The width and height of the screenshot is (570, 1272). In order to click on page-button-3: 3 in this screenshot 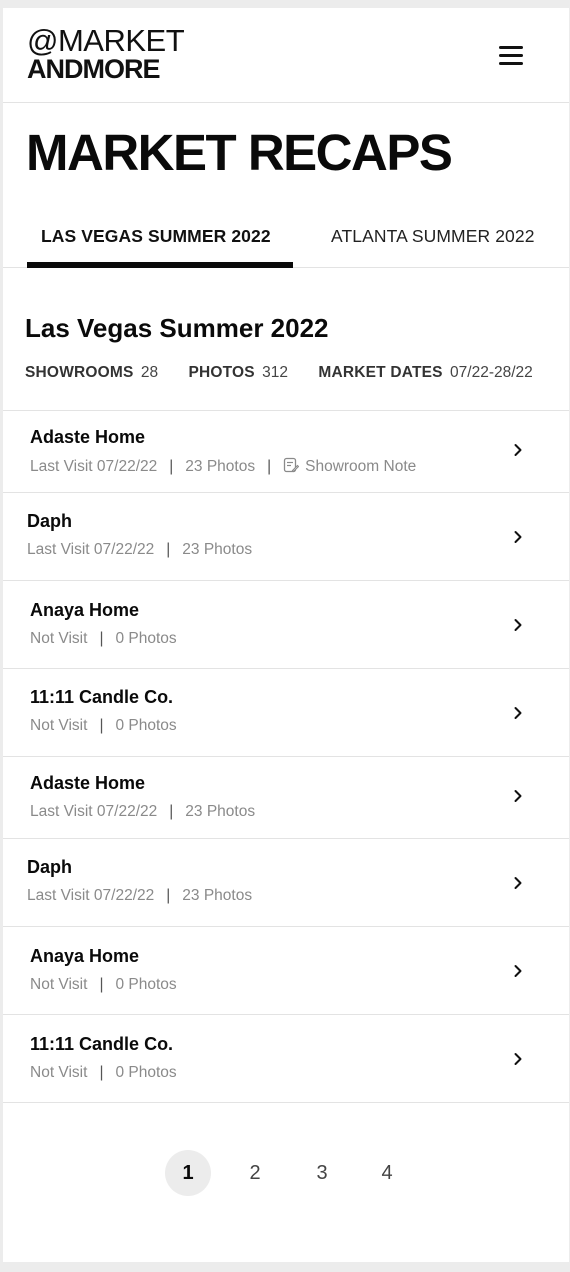, I will do `click(322, 1173)`.